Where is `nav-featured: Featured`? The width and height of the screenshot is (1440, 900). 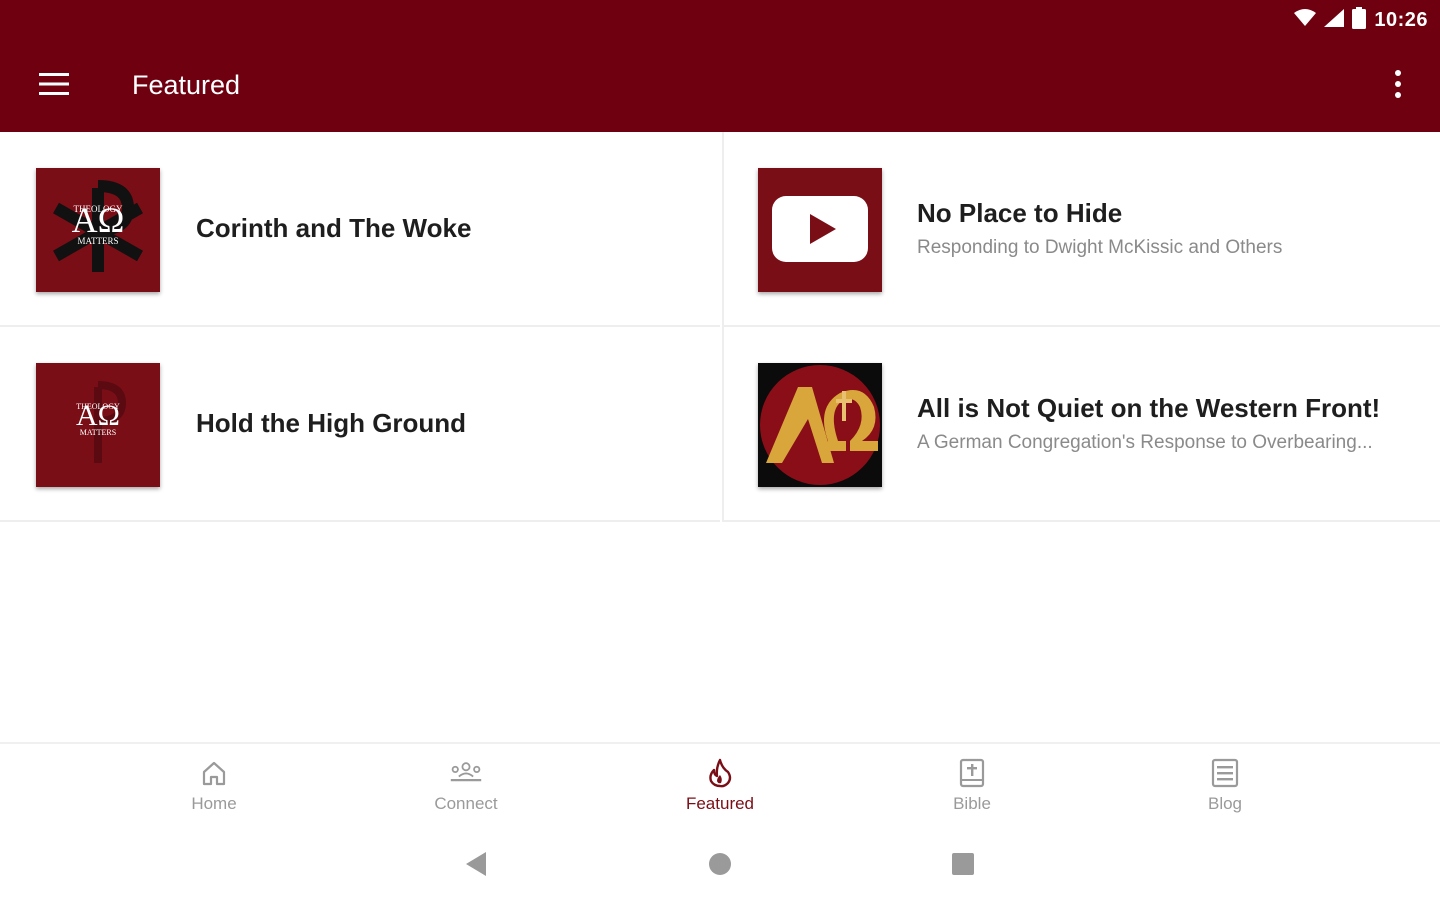 nav-featured: Featured is located at coordinates (720, 791).